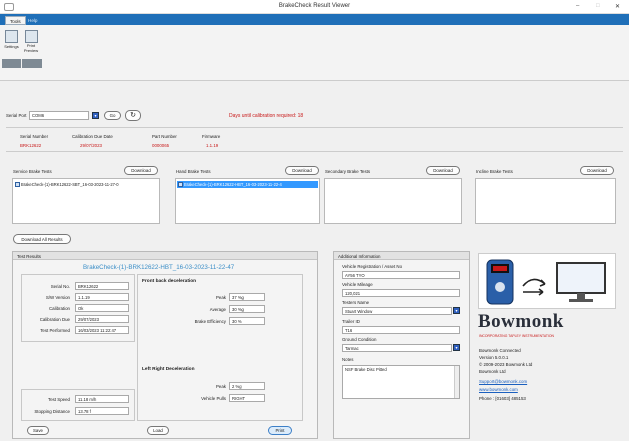  Describe the element at coordinates (29, 256) in the screenshot. I see `test-results-title: Test Results` at that location.